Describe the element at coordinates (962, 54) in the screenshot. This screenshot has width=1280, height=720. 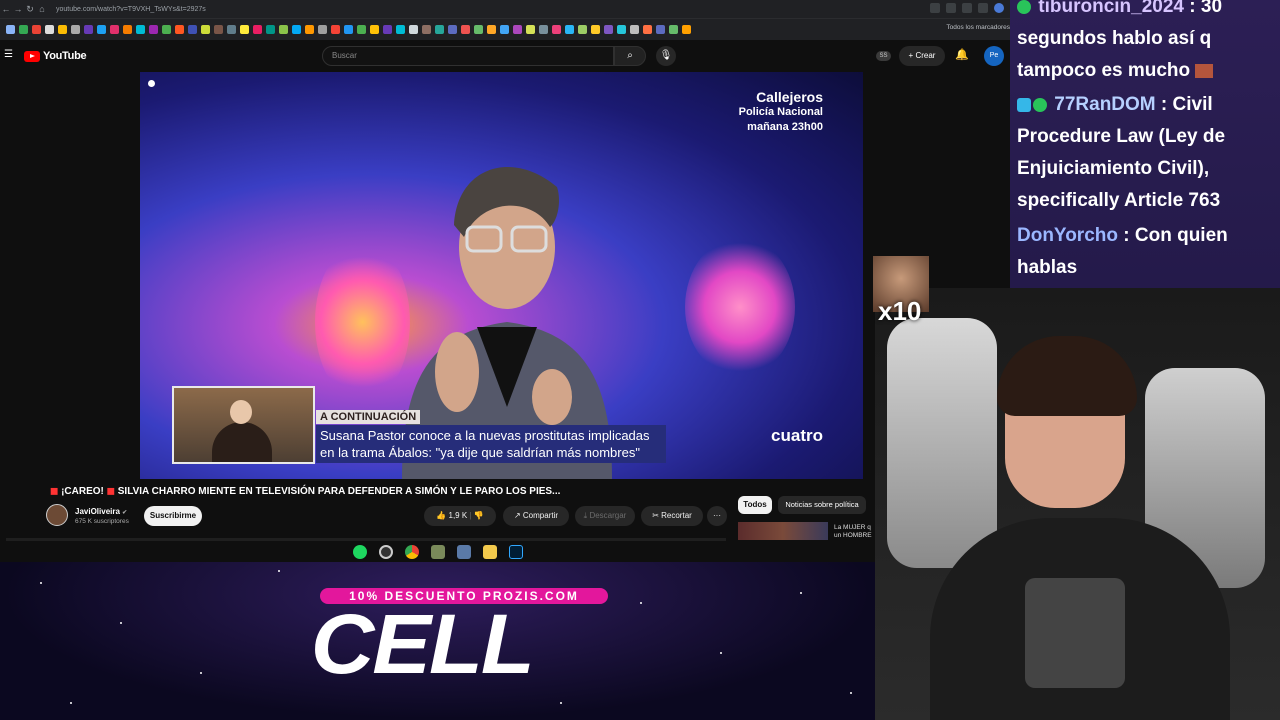
I see `notifications-bell-icon: 🔔` at that location.